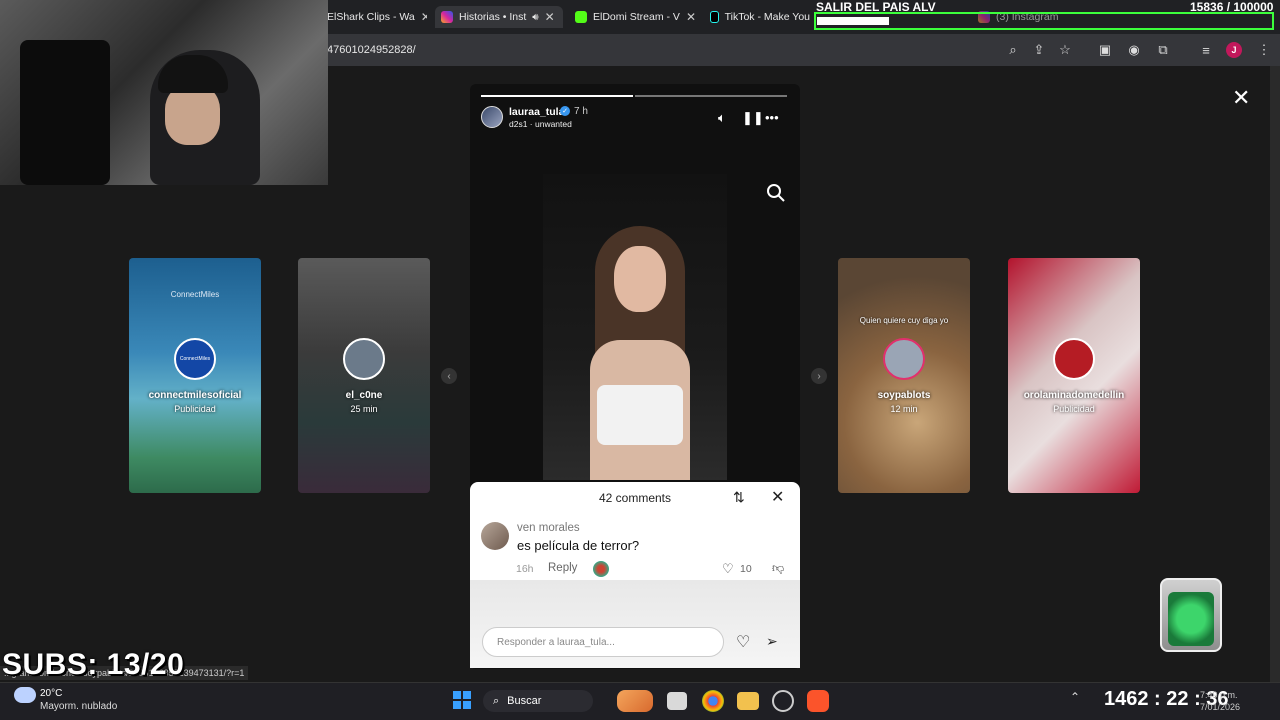  What do you see at coordinates (739, 497) in the screenshot?
I see `sort-icon: ⇅` at bounding box center [739, 497].